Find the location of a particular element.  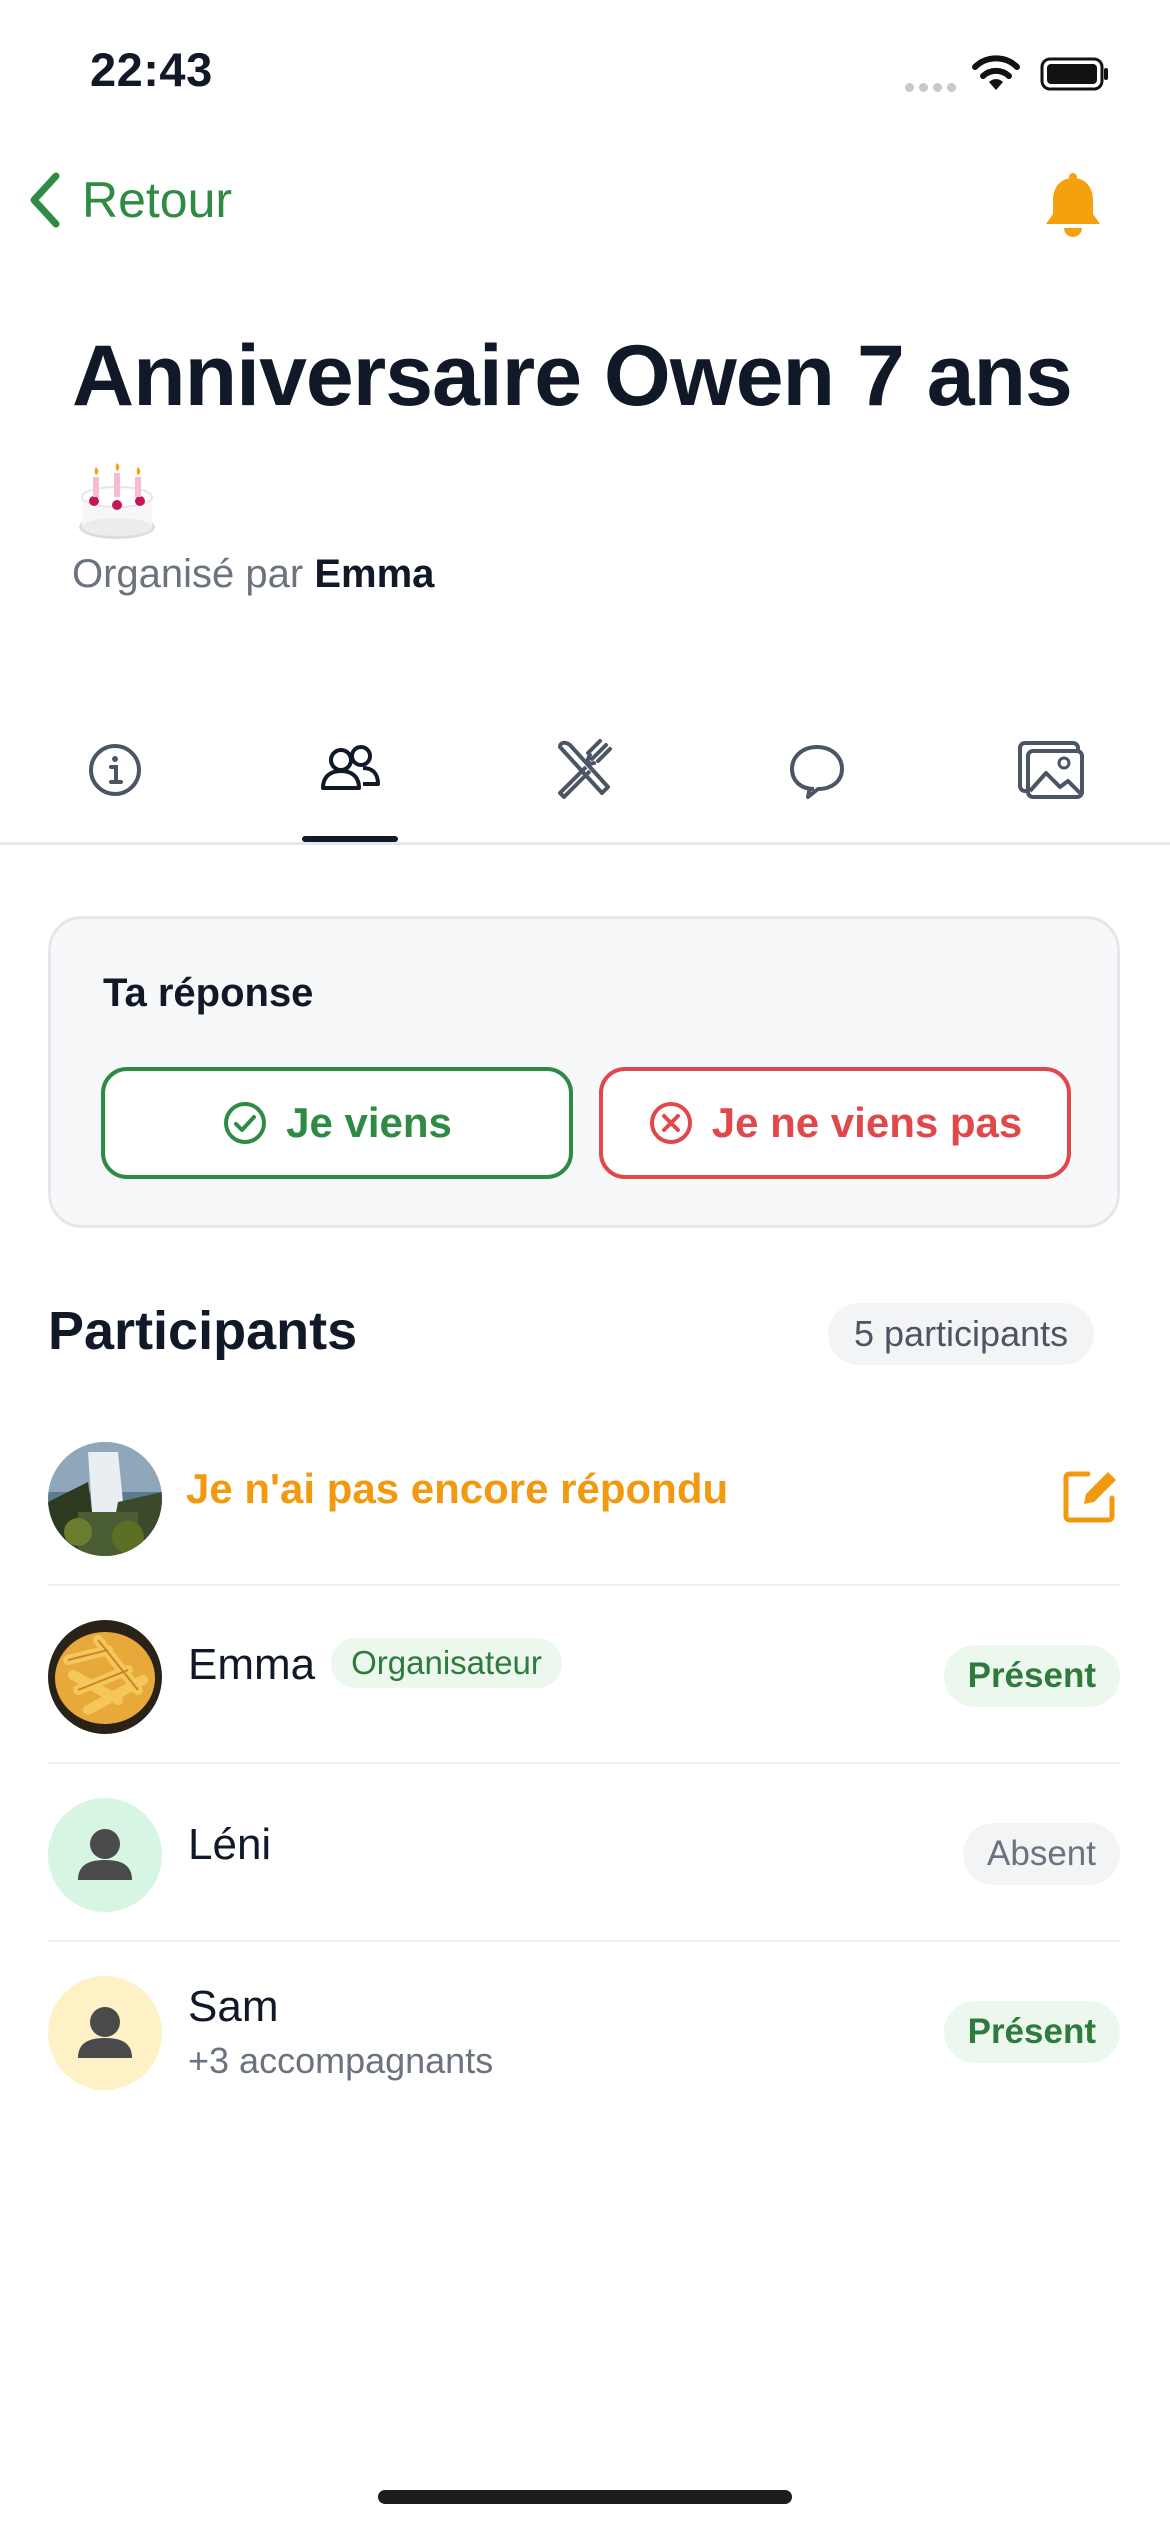

tab-info is located at coordinates (115, 770).